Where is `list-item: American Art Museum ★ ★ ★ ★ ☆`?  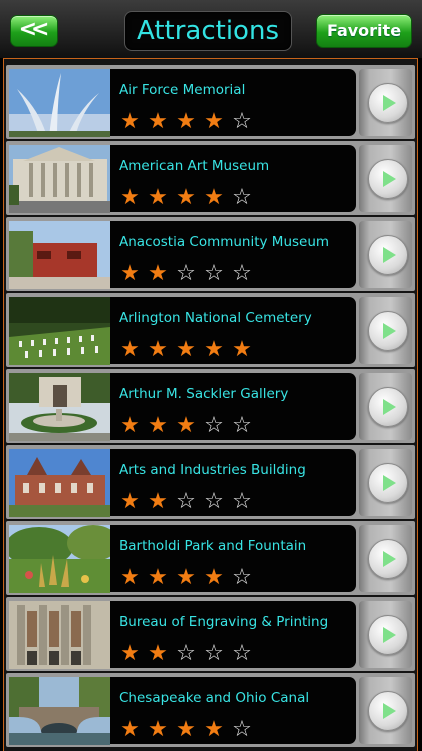
list-item: American Art Museum ★ ★ ★ ★ ☆ is located at coordinates (210, 178).